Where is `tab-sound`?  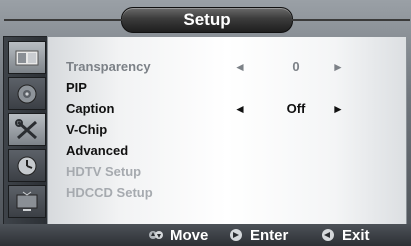 tab-sound is located at coordinates (27, 93).